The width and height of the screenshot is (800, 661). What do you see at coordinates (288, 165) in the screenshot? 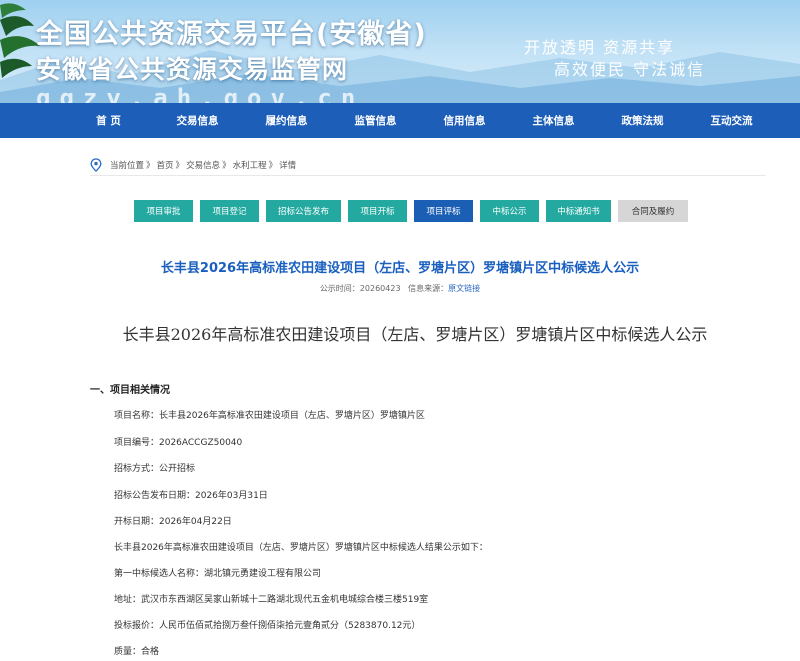
I see `breadcrumb-detail: 详情` at bounding box center [288, 165].